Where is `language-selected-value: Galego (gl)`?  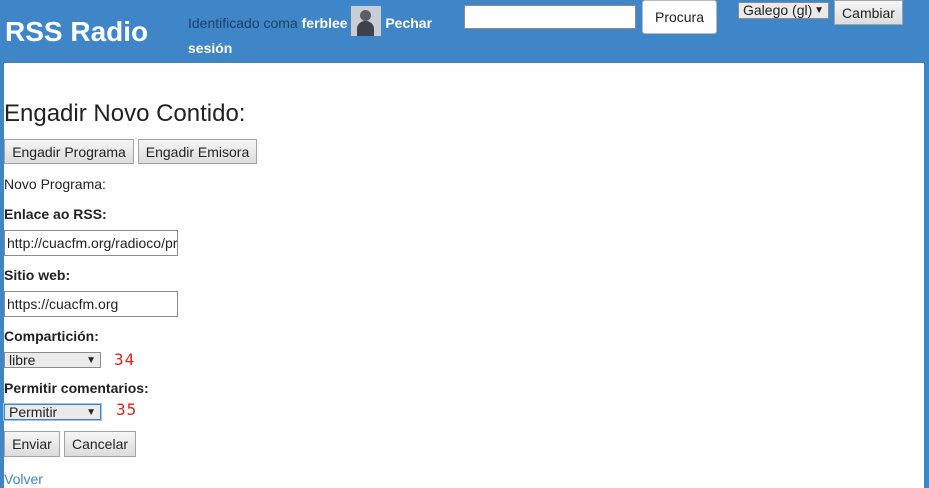
language-selected-value: Galego (gl) is located at coordinates (778, 10).